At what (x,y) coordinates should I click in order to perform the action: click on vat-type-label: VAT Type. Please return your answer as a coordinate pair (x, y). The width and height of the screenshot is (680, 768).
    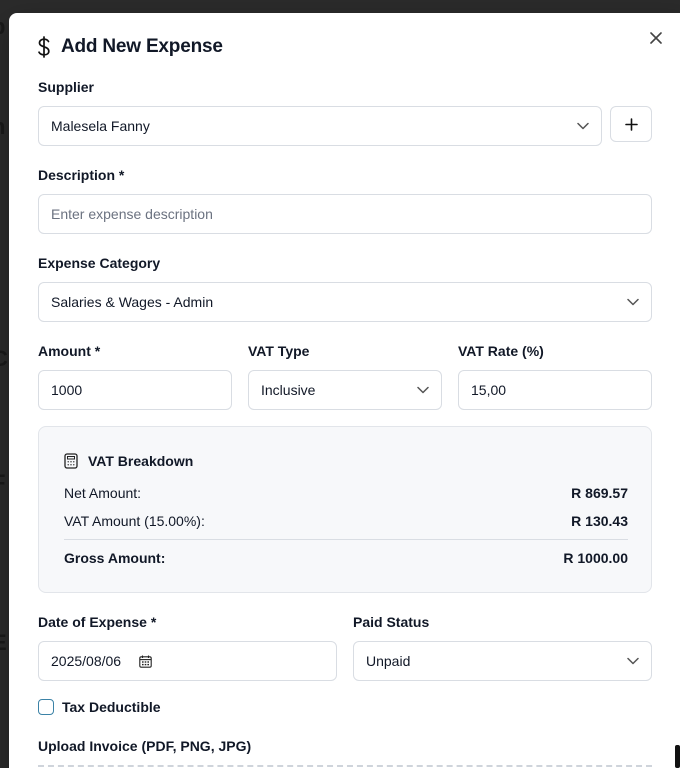
    Looking at the image, I should click on (279, 351).